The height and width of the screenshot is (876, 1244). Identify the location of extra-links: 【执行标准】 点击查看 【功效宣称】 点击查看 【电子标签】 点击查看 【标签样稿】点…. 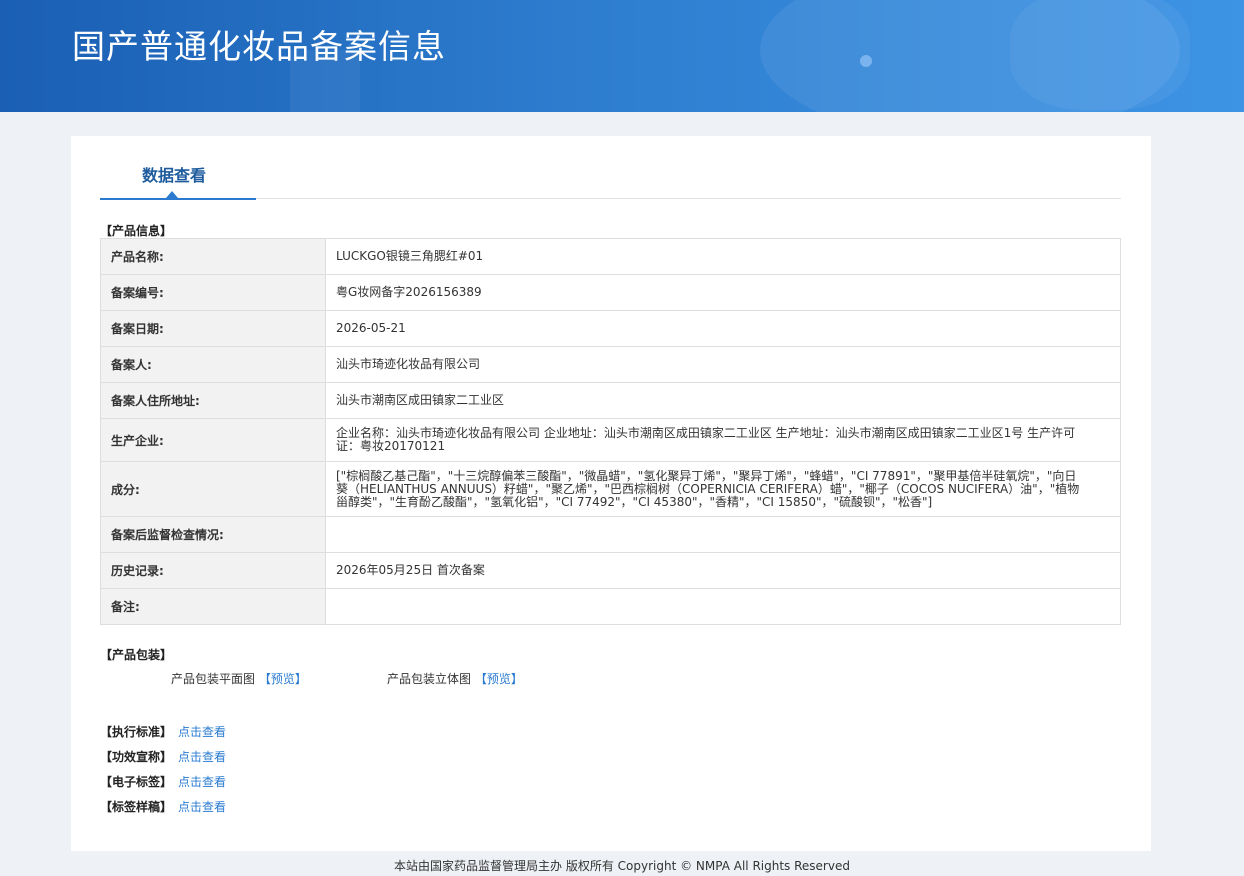
(163, 773).